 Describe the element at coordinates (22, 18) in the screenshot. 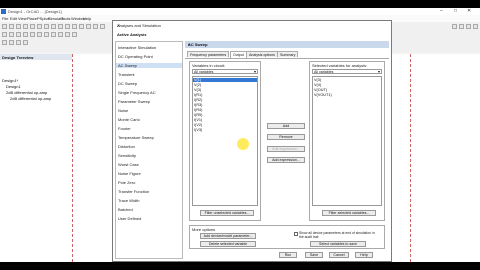

I see `menu-view: View` at that location.